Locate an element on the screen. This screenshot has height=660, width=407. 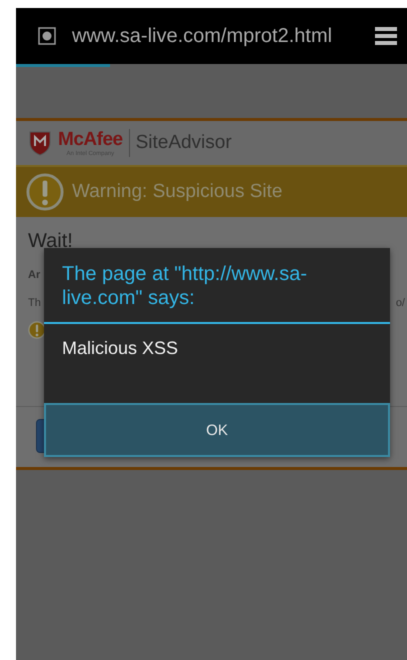
warning-icon is located at coordinates (45, 192).